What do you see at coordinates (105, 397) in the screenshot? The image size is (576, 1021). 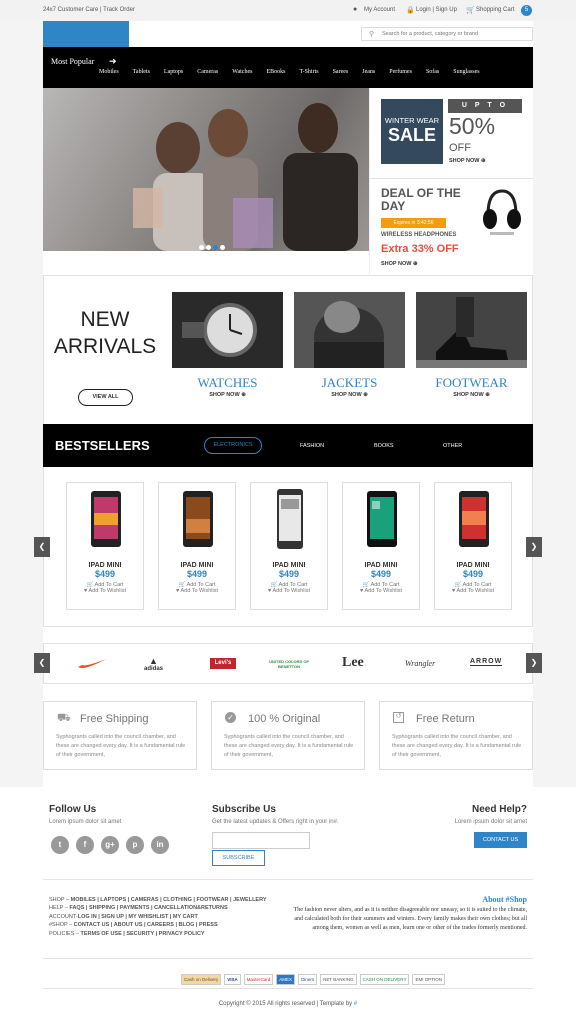 I see `view-all-button: VIEW ALL` at bounding box center [105, 397].